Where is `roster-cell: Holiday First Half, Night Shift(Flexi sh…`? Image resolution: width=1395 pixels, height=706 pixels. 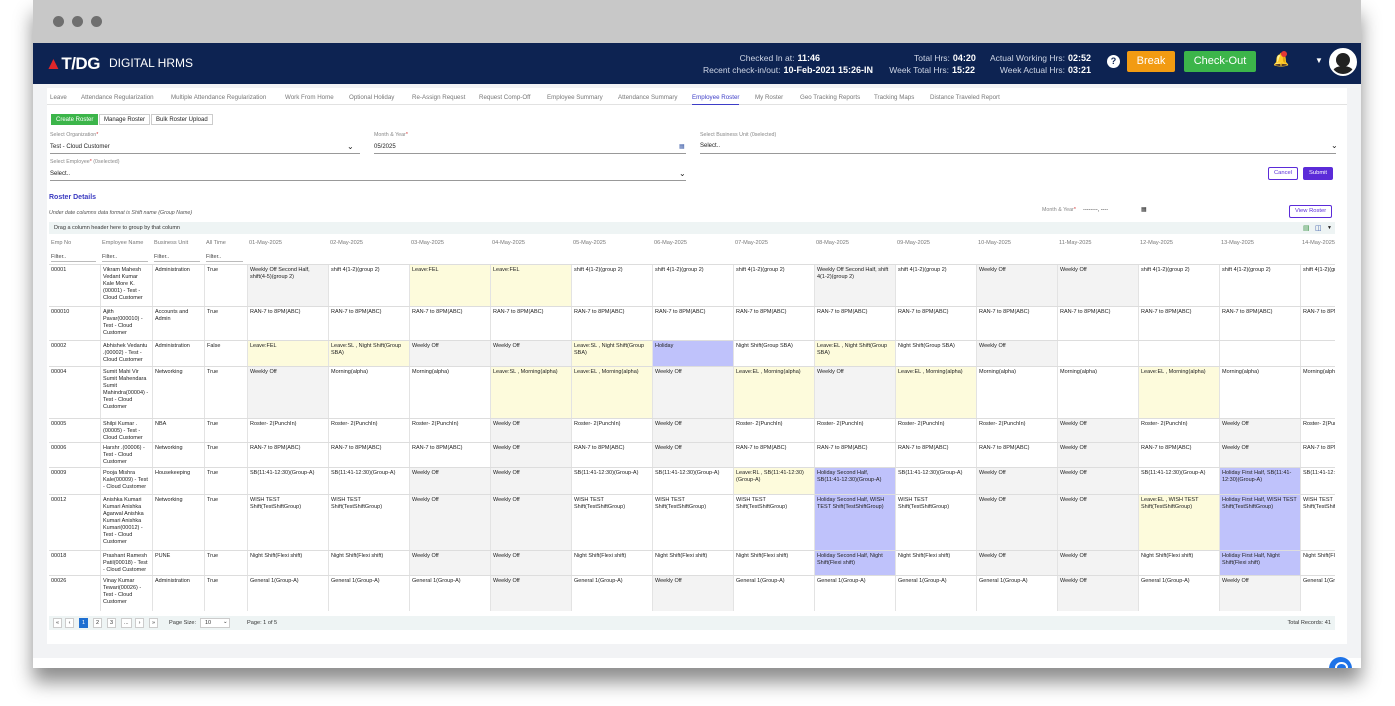
roster-cell: Holiday First Half, Night Shift(Flexi sh… is located at coordinates (1259, 563).